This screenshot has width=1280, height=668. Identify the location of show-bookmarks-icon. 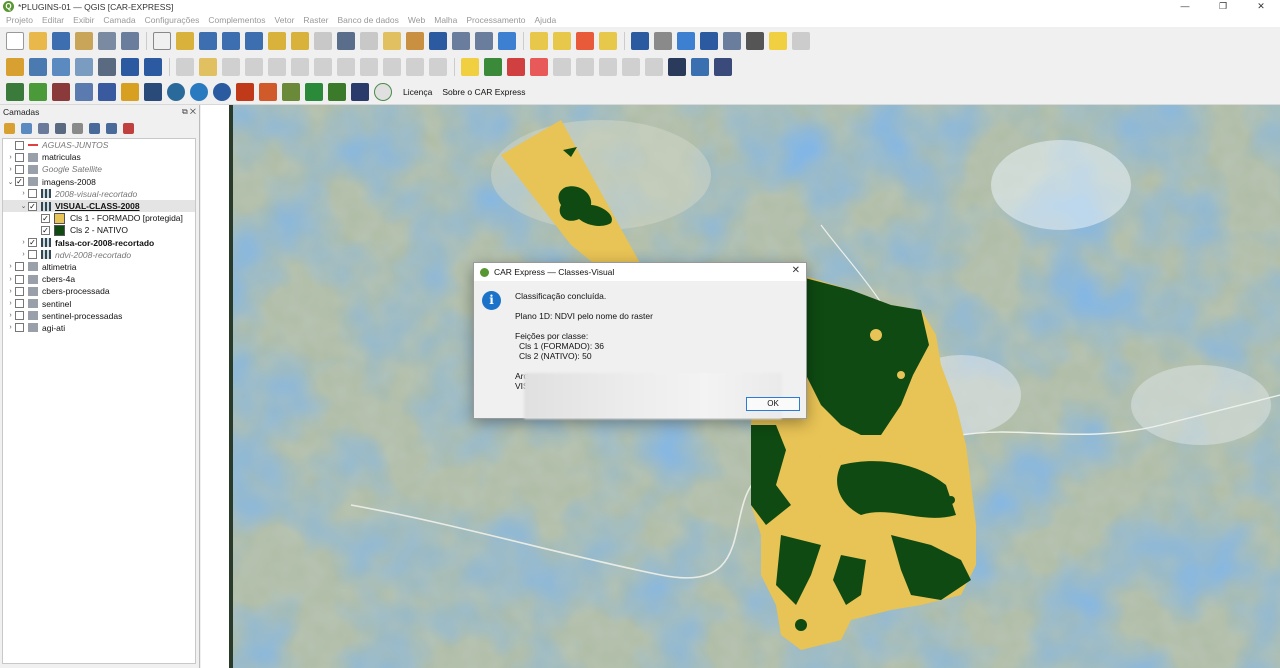
(461, 40).